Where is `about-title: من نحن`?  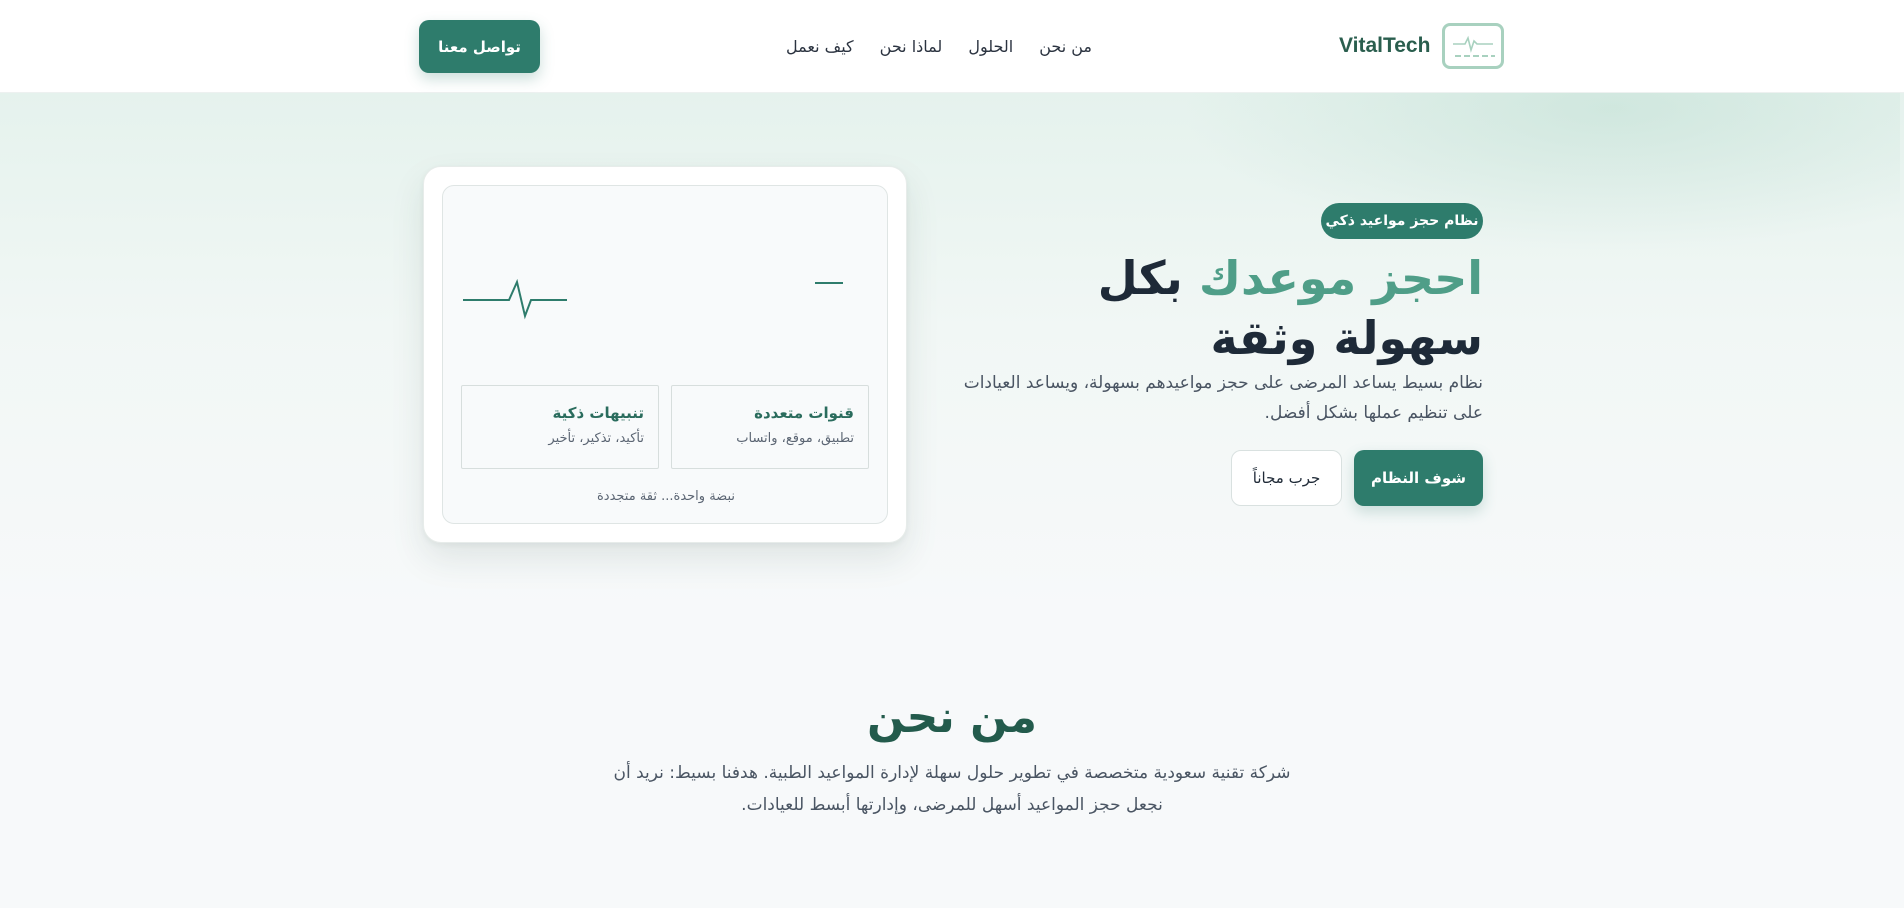
about-title: من نحن is located at coordinates (952, 717).